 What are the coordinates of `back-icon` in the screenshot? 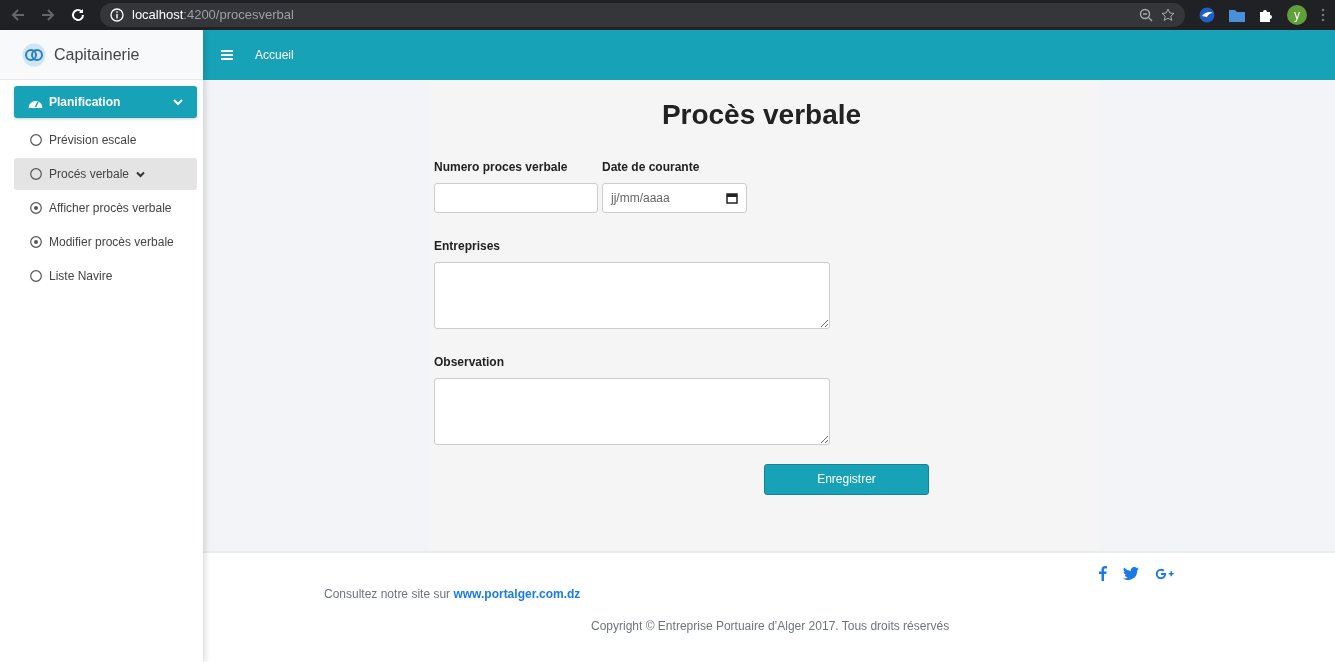 It's located at (18, 15).